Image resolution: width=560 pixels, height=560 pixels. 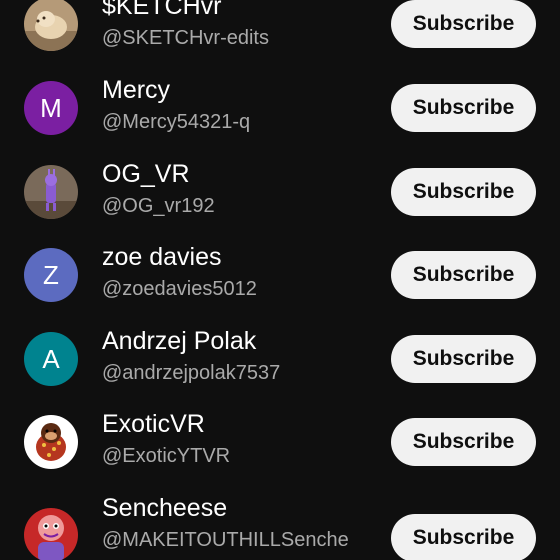 What do you see at coordinates (280, 33) in the screenshot?
I see `channel-row: $KETCHvr @SKETCHvr-edits Subscribe` at bounding box center [280, 33].